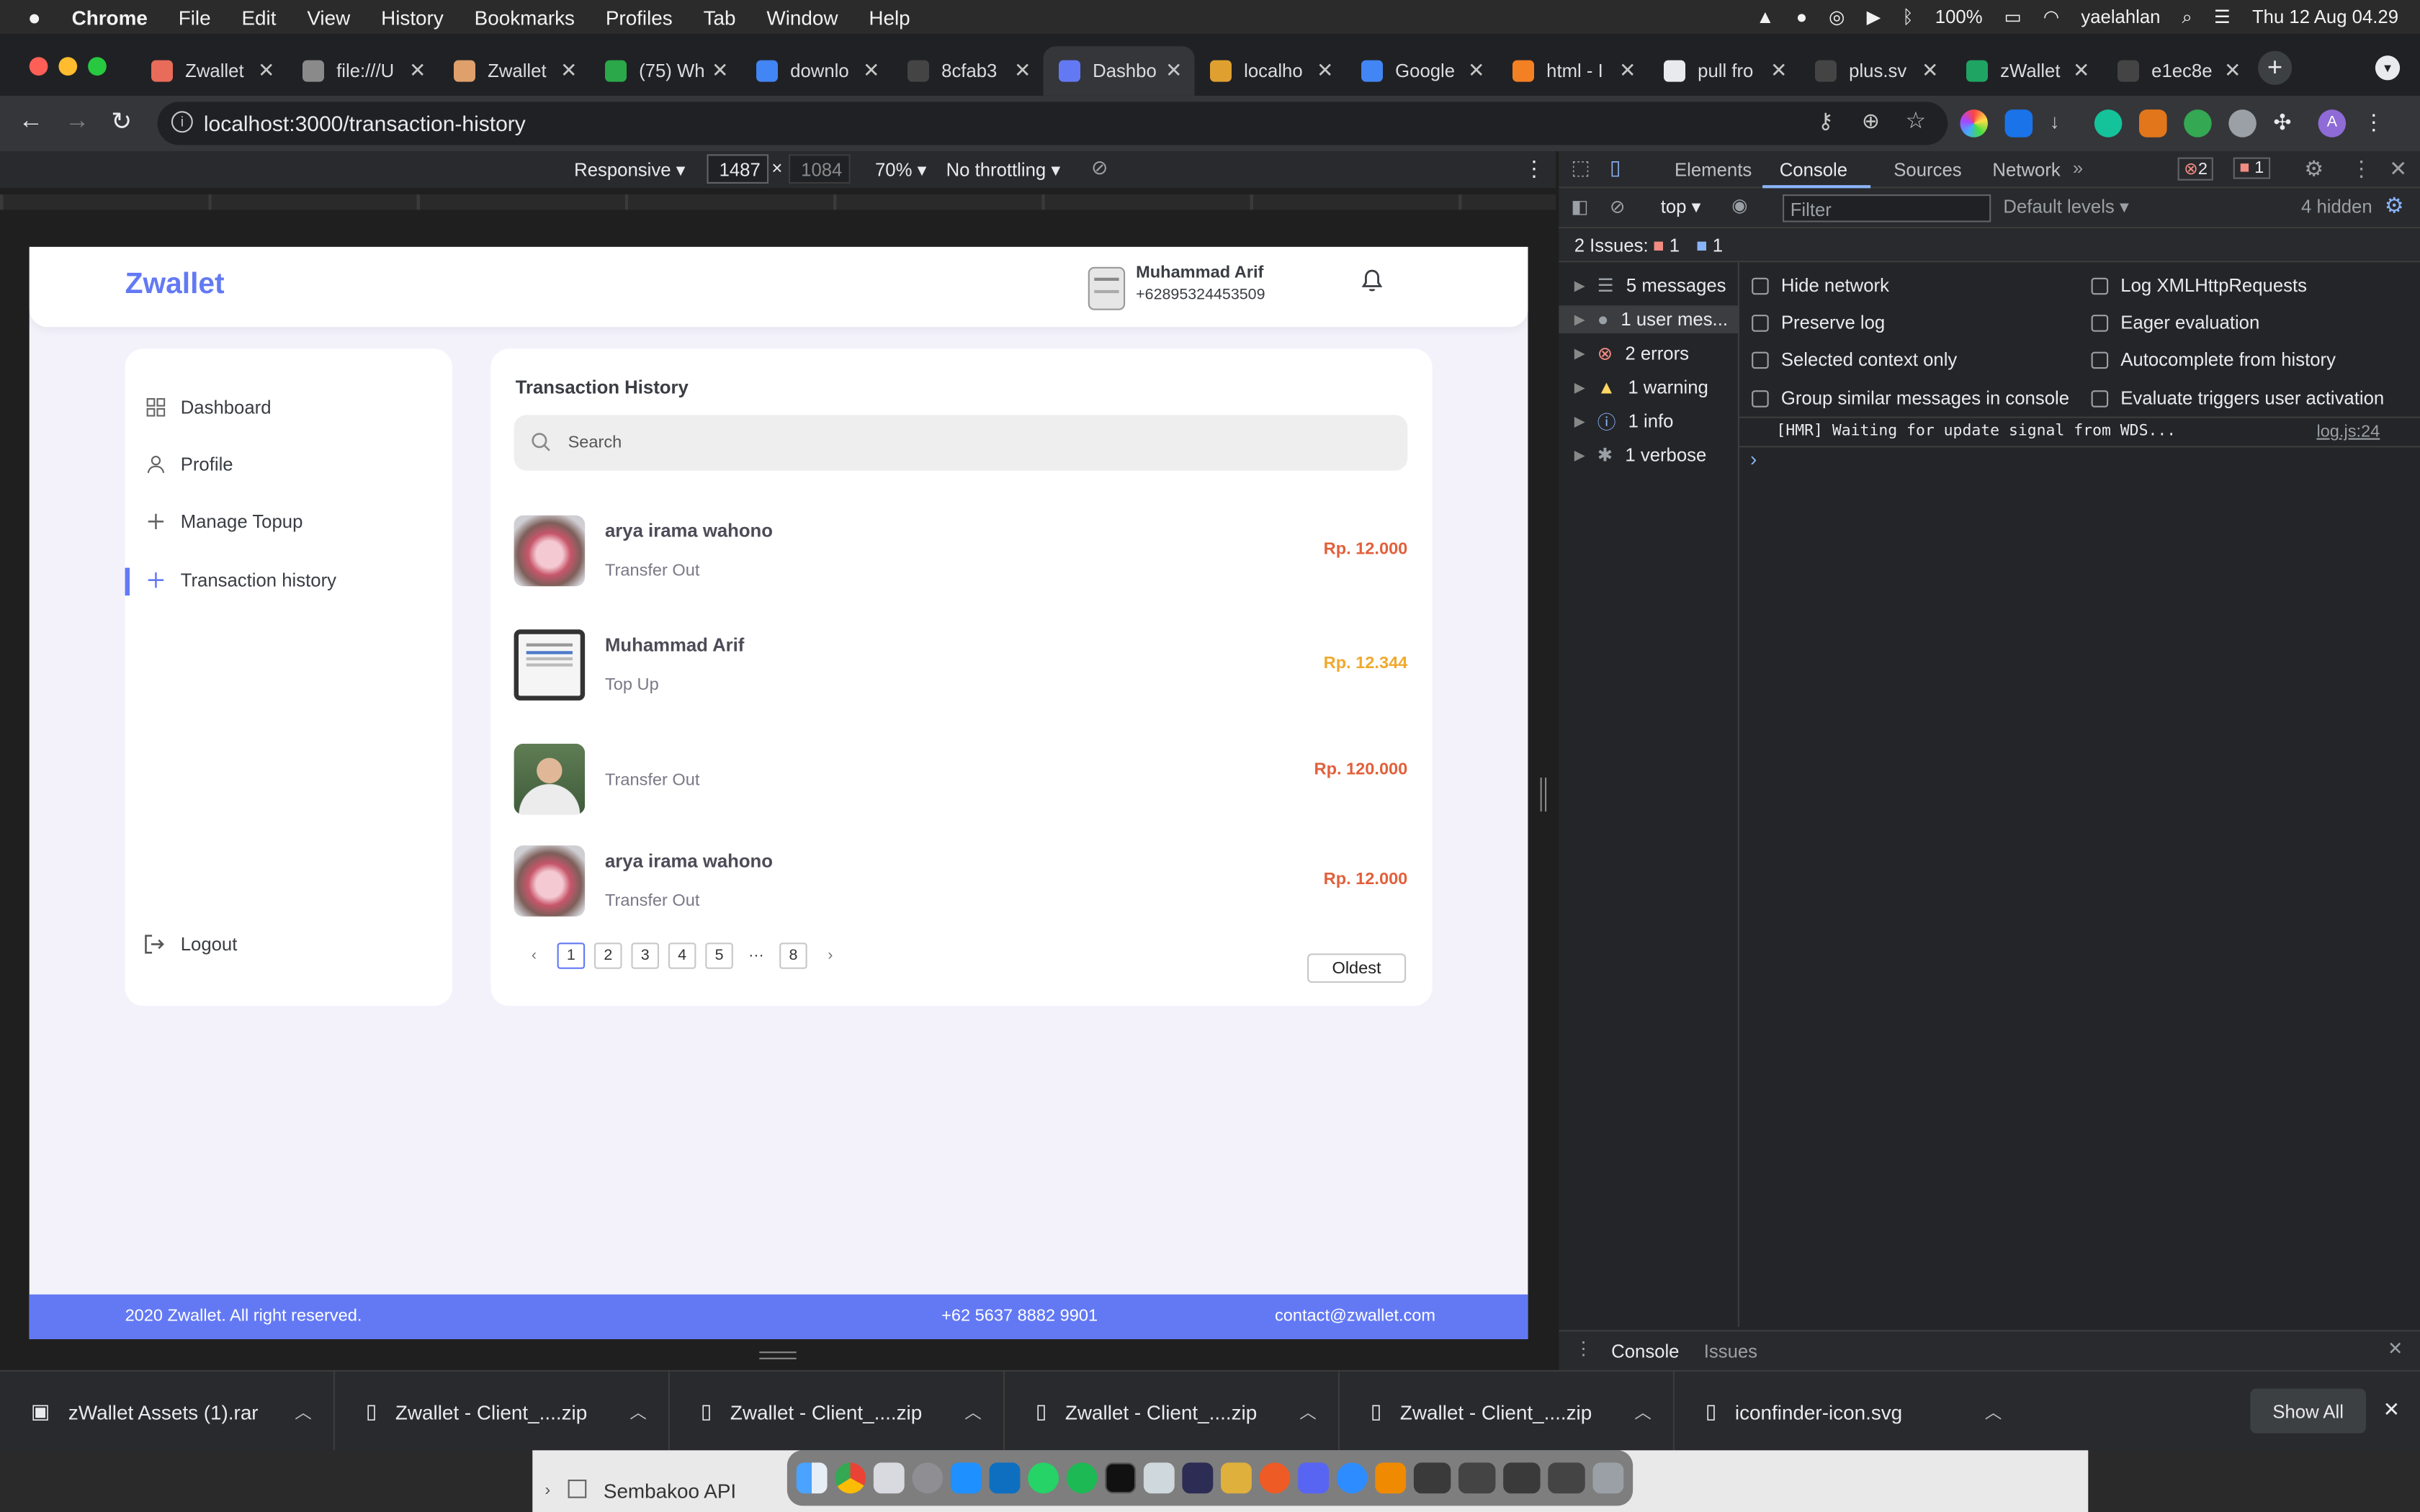 The image size is (2420, 1512). What do you see at coordinates (1818, 322) in the screenshot?
I see `preserve-log-checkbox: Preserve log` at bounding box center [1818, 322].